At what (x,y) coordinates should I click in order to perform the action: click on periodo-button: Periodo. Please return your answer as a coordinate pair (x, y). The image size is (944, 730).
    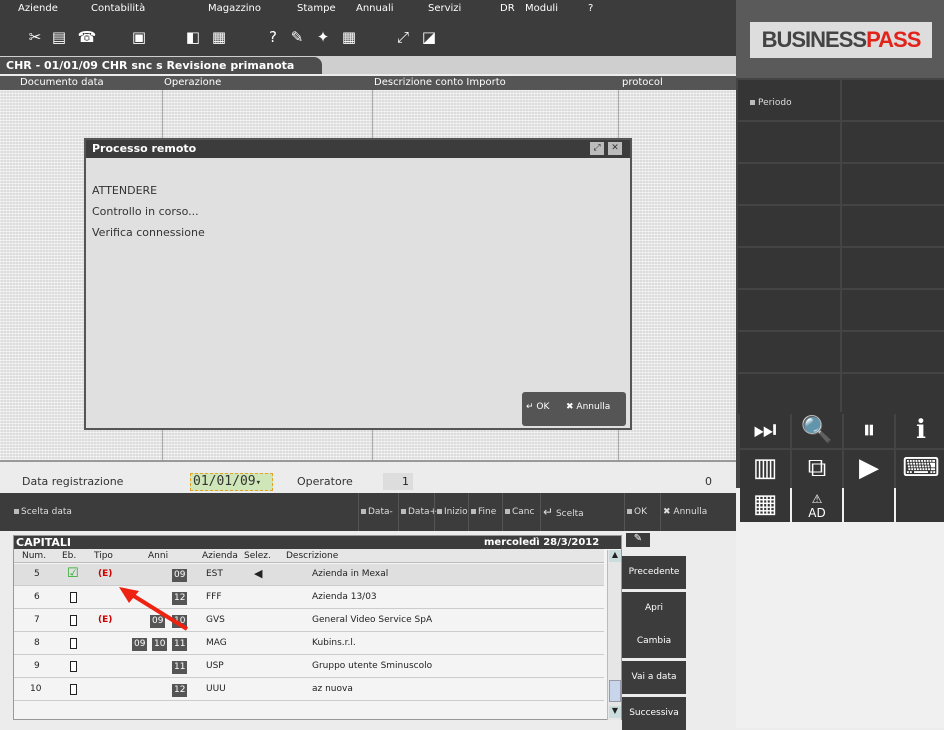
    Looking at the image, I should click on (789, 100).